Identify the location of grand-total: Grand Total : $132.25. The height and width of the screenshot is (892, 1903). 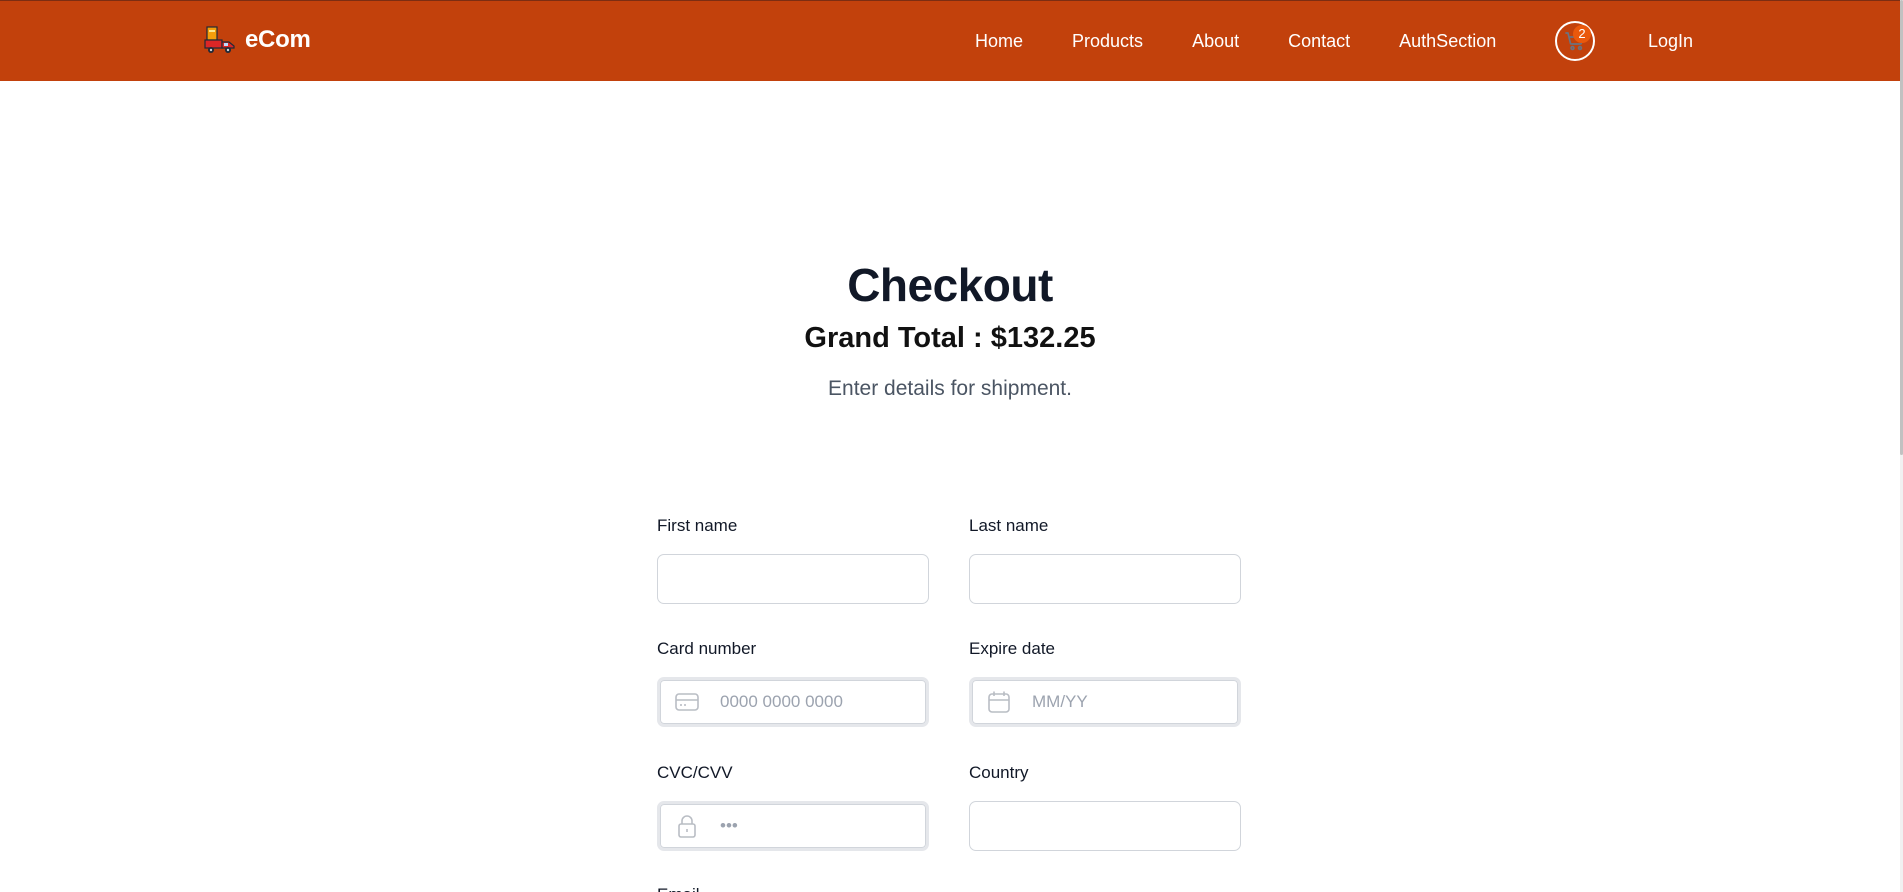
(950, 338).